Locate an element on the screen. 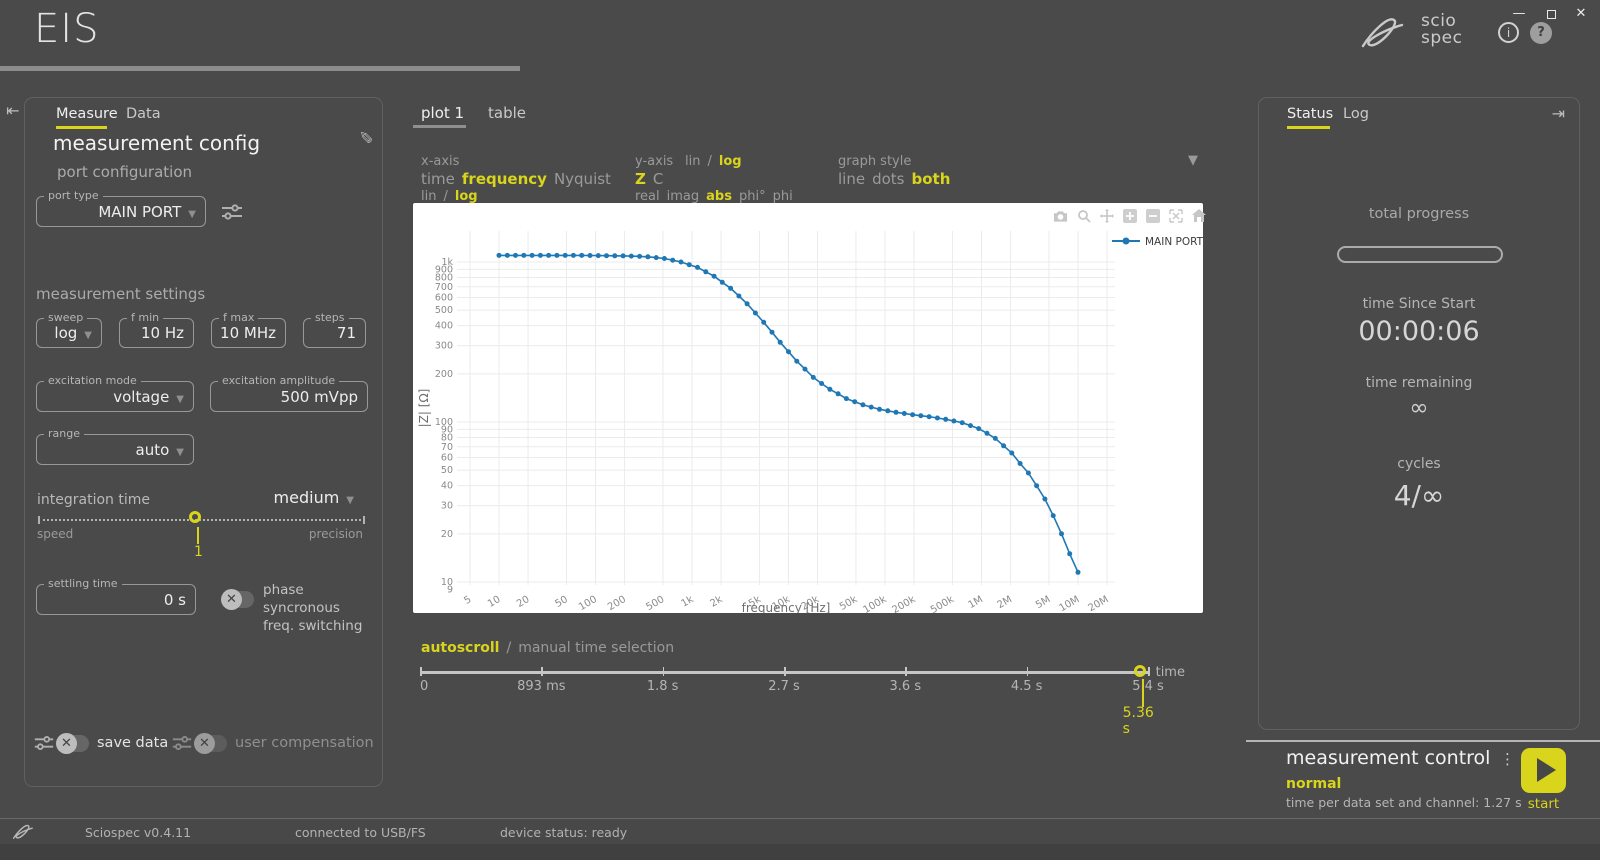  time-axis-label: time is located at coordinates (1170, 672).